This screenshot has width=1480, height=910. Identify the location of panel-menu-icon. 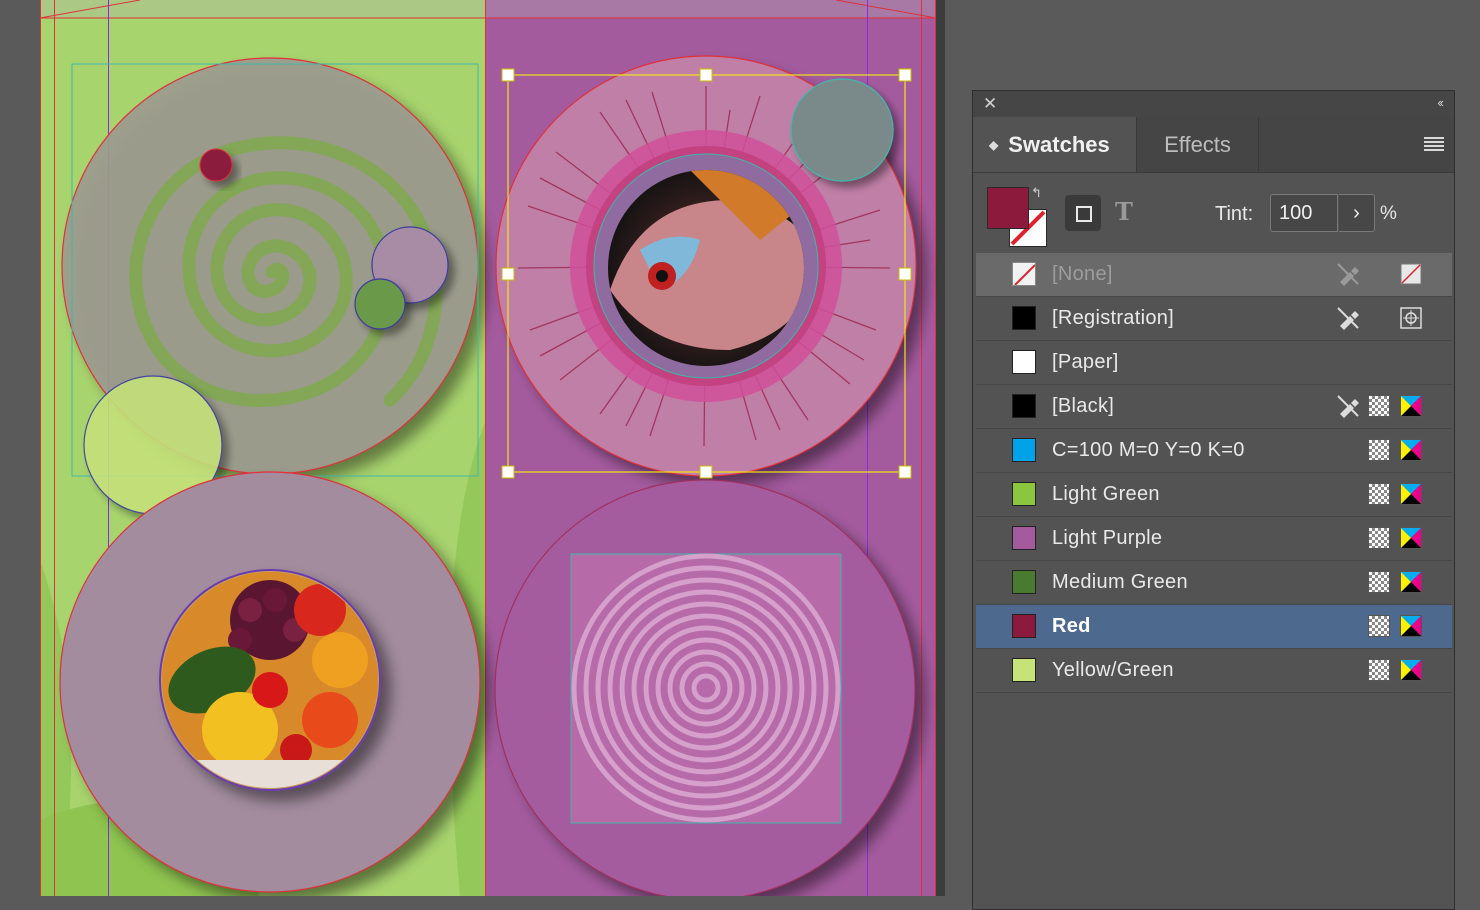
(1434, 144).